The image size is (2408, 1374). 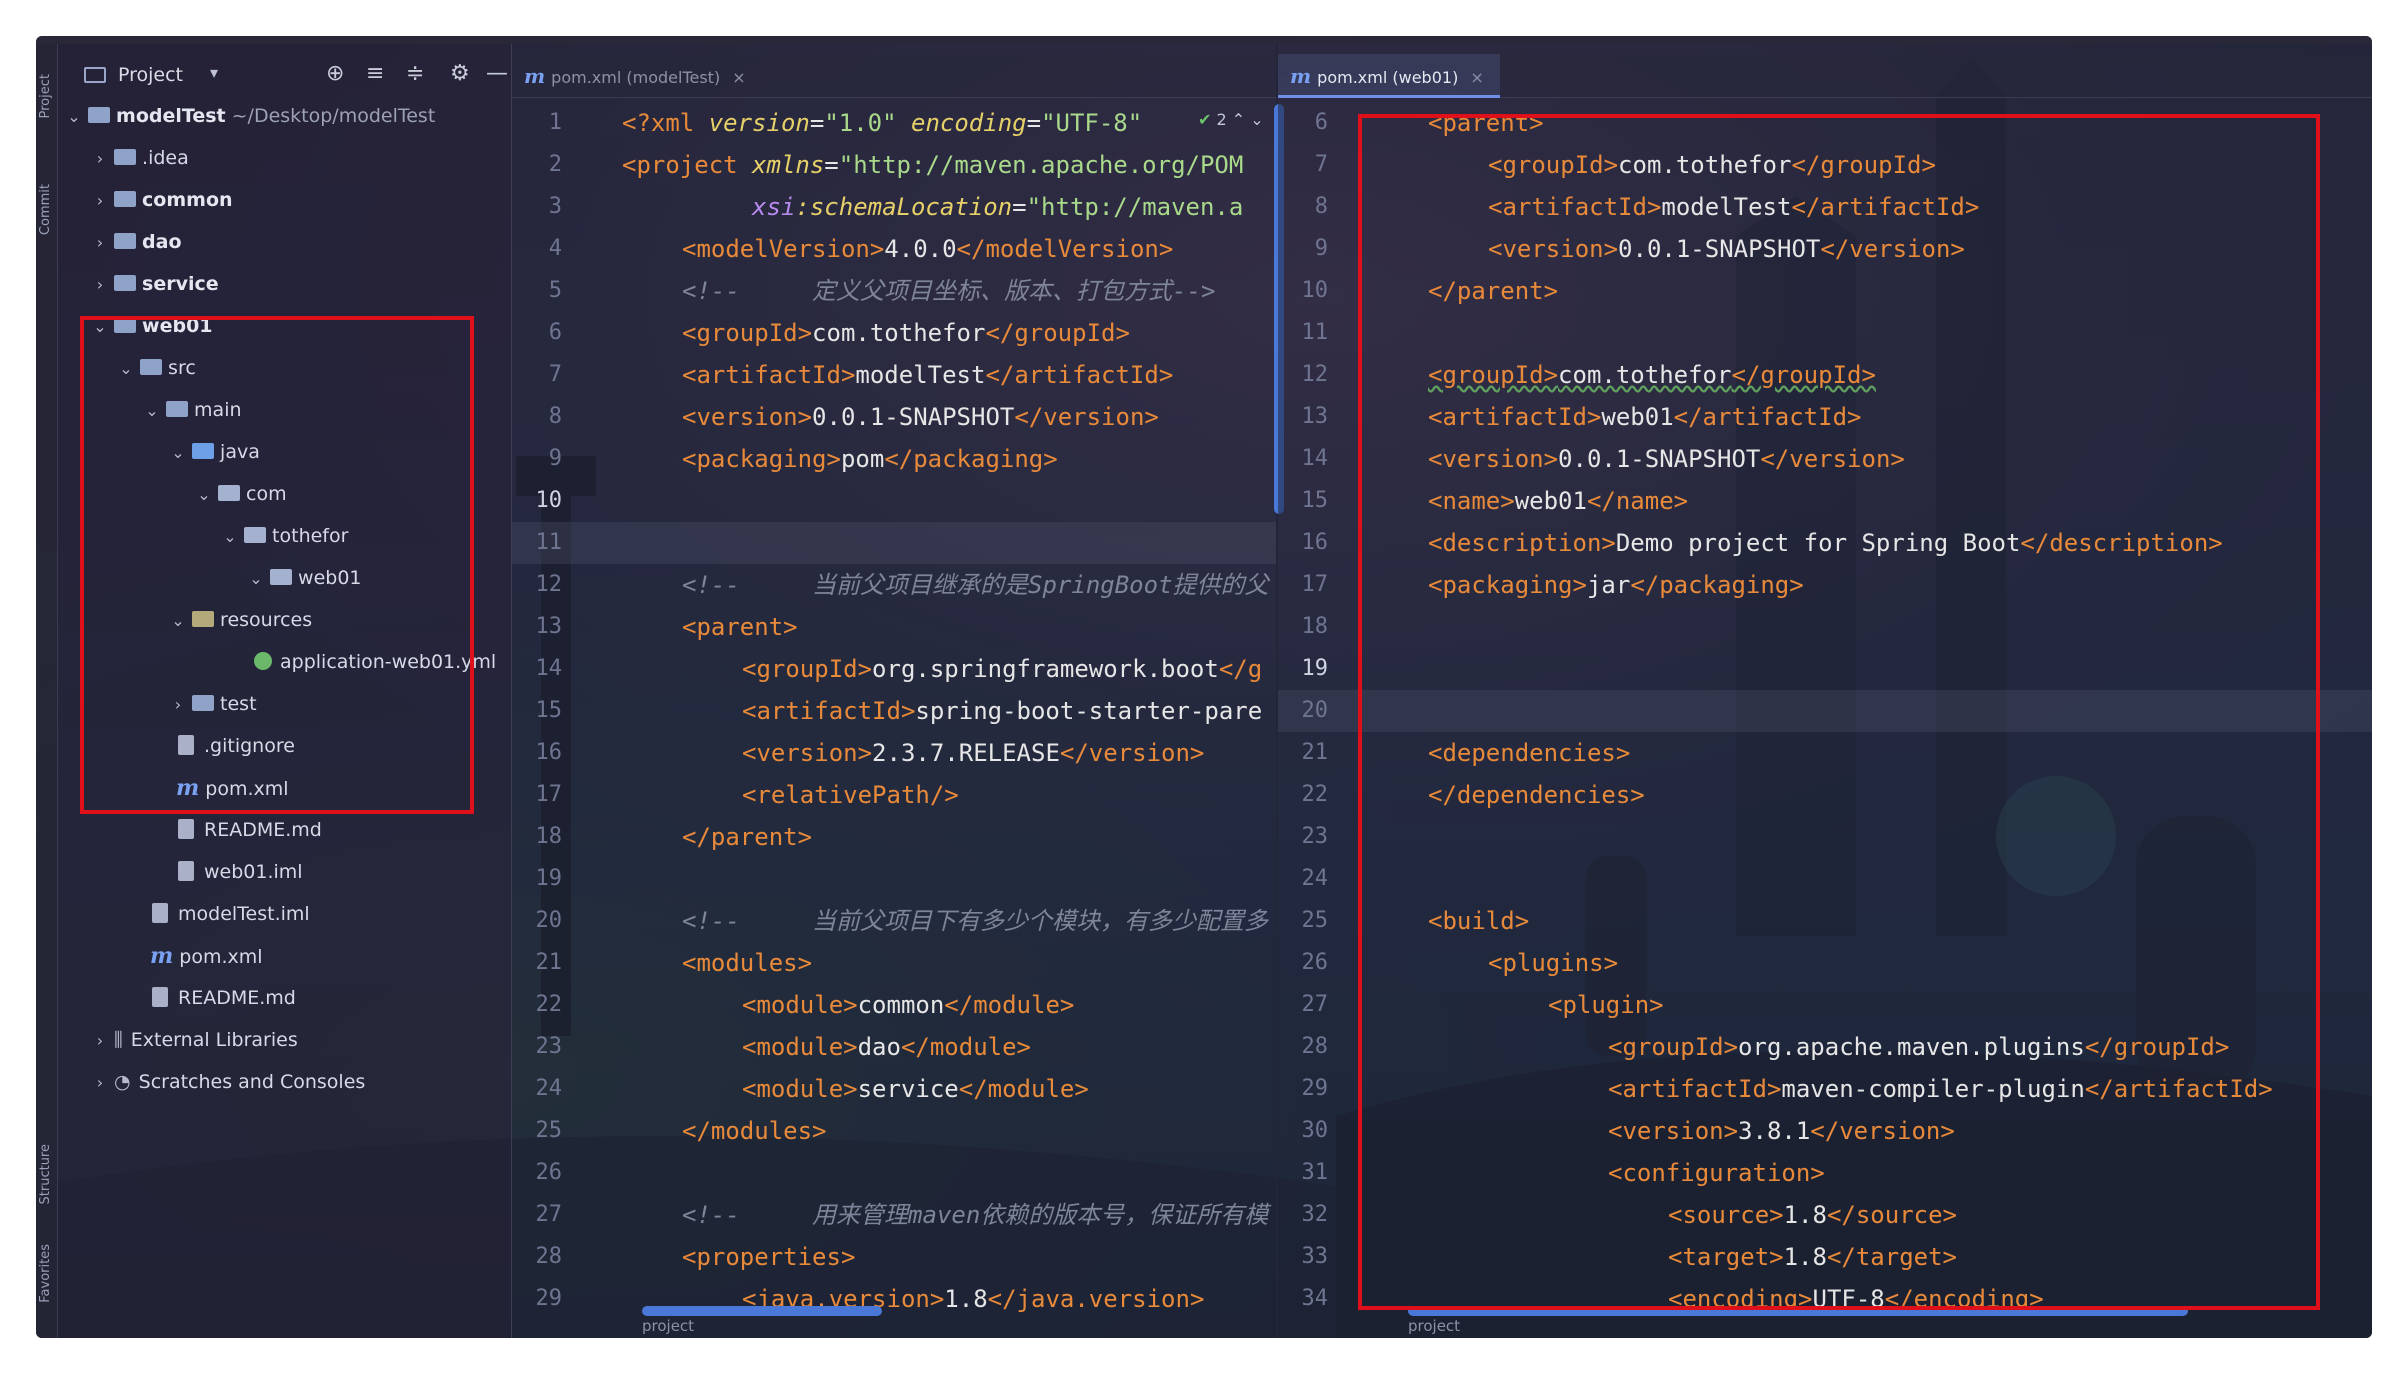 I want to click on gear-icon: ⚙, so click(x=460, y=74).